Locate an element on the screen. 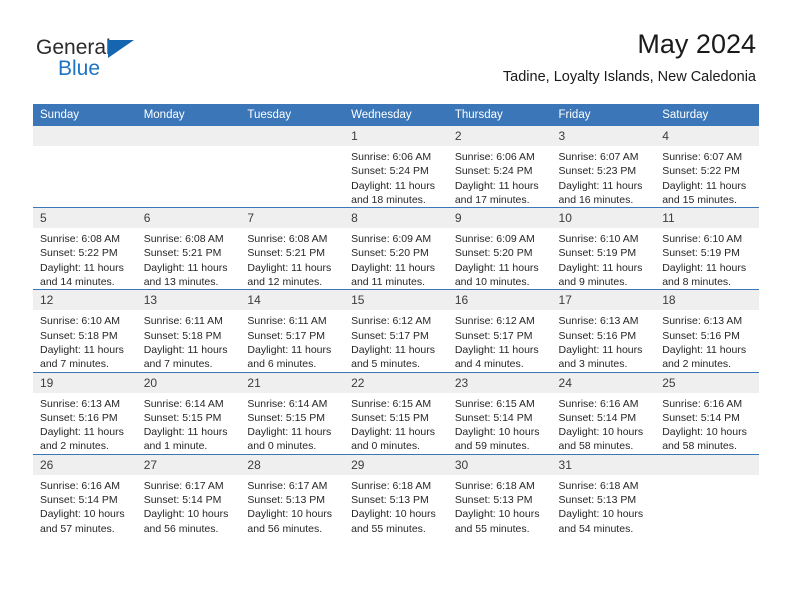 The width and height of the screenshot is (792, 612). daylight-text-line2: and 18 minutes. is located at coordinates (388, 199).